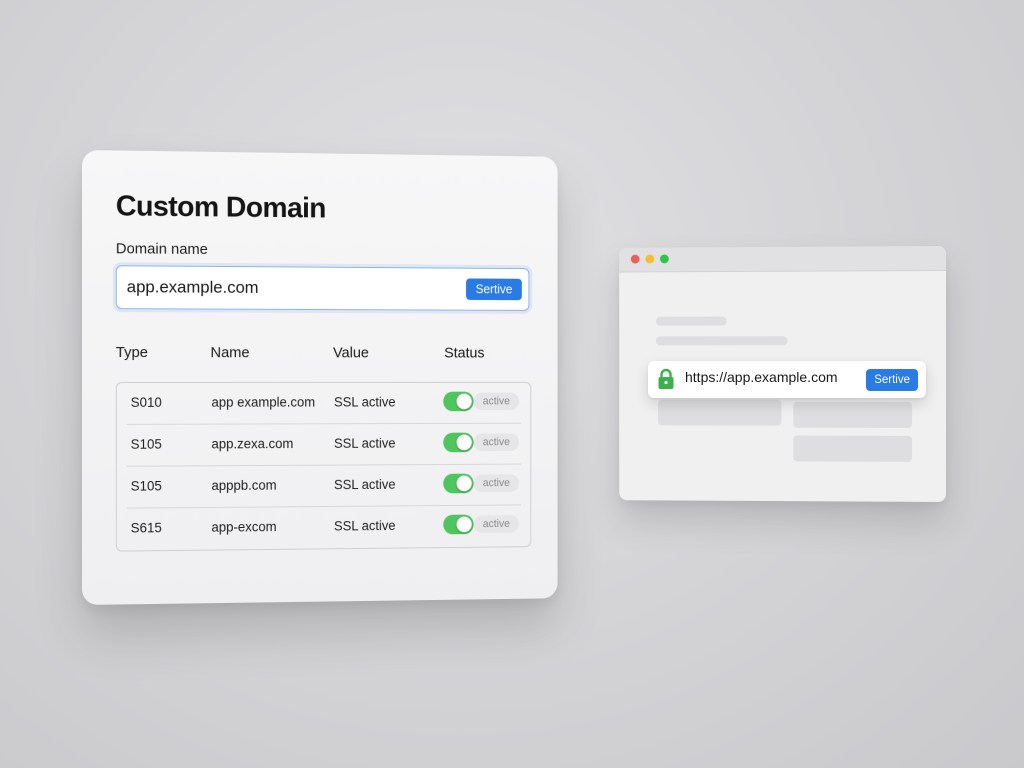 The width and height of the screenshot is (1024, 768). I want to click on column-header-status: Status, so click(464, 353).